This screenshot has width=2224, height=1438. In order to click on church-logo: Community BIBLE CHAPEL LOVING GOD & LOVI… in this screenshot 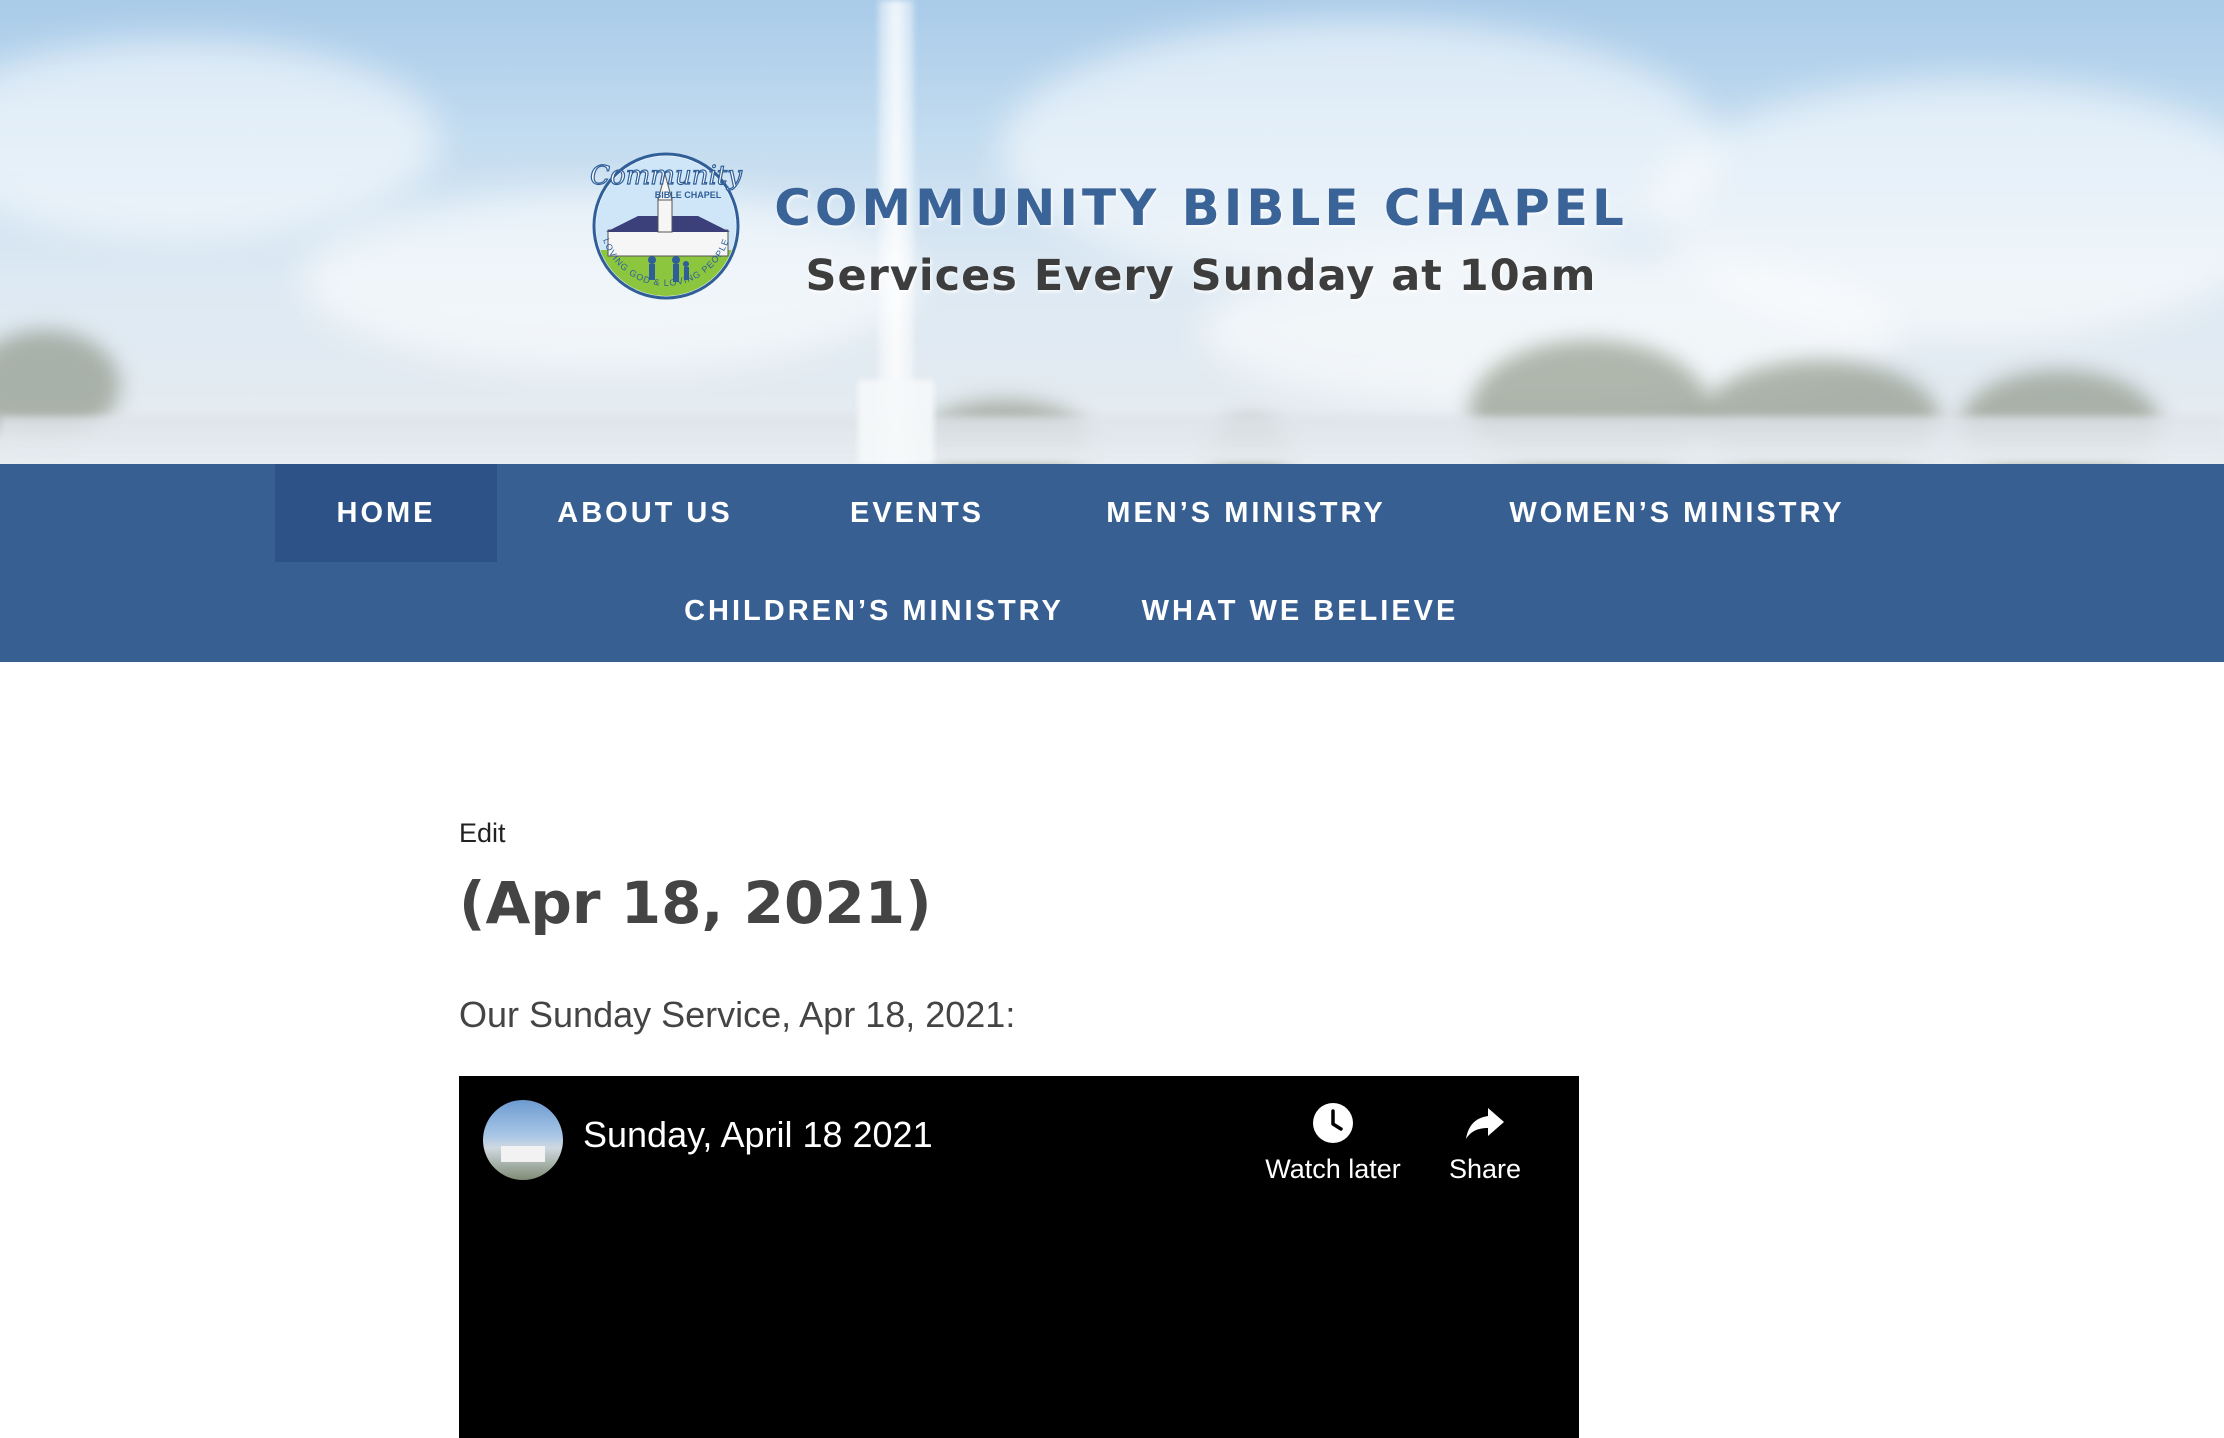, I will do `click(666, 230)`.